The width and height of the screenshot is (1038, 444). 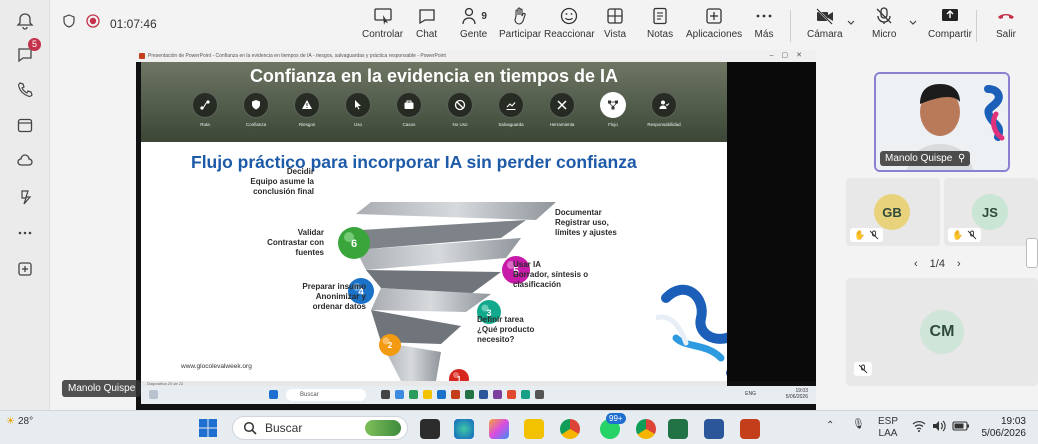 I want to click on whatsapp-badge: 99+, so click(x=616, y=418).